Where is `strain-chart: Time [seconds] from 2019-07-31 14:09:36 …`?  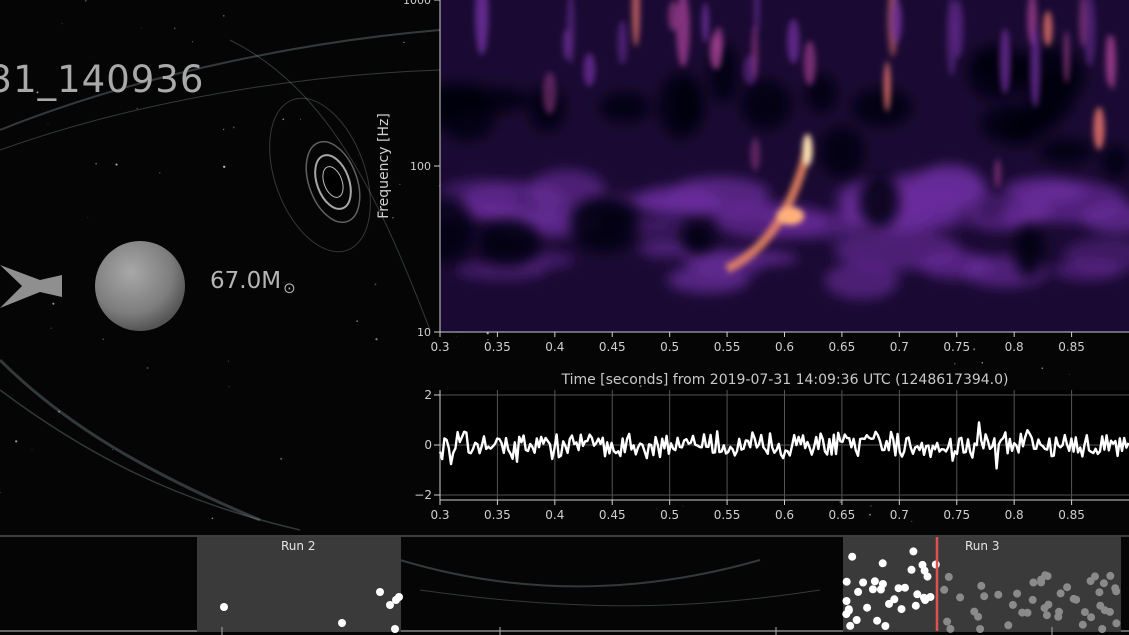
strain-chart: Time [seconds] from 2019-07-31 14:09:36 … is located at coordinates (771, 447).